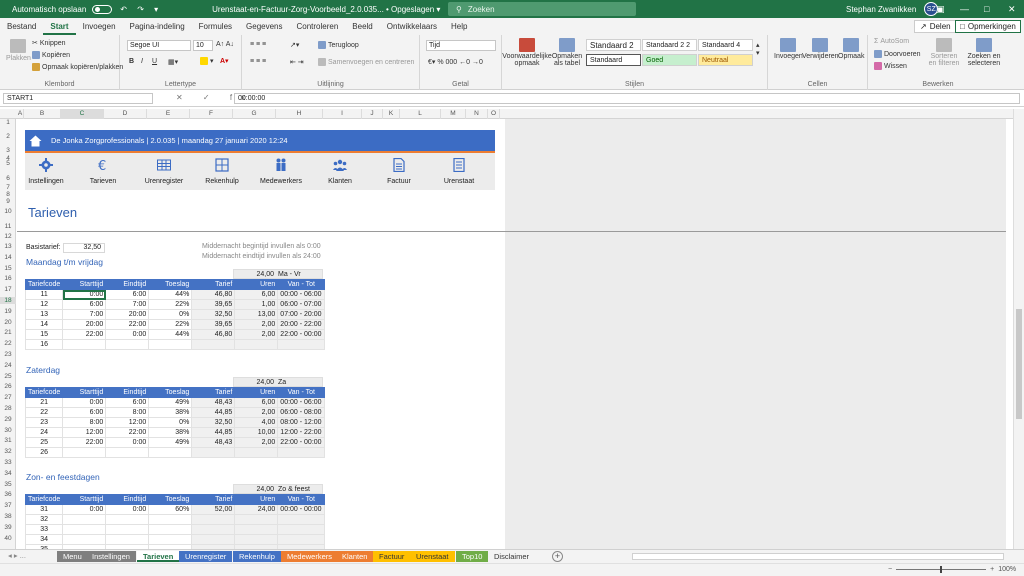  Describe the element at coordinates (51, 55) in the screenshot. I see `copy-button: Kopiëren` at that location.